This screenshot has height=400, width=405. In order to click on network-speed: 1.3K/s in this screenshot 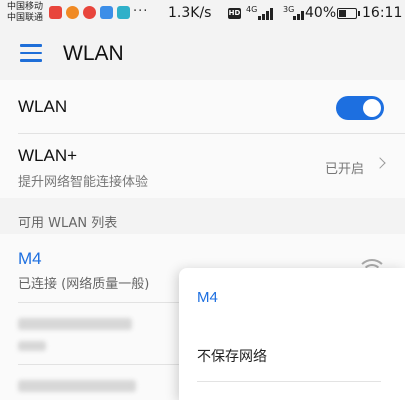, I will do `click(190, 13)`.